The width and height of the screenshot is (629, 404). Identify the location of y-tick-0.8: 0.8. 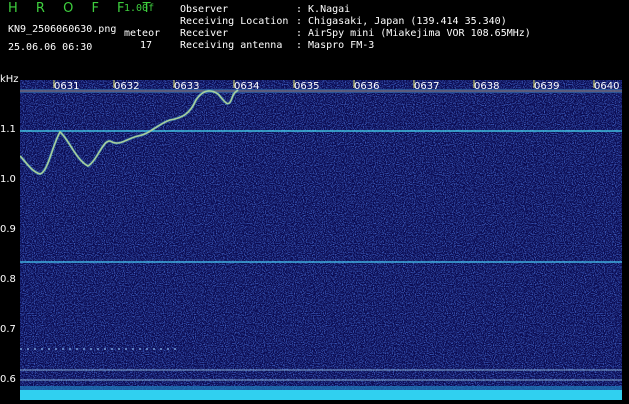
(8, 279).